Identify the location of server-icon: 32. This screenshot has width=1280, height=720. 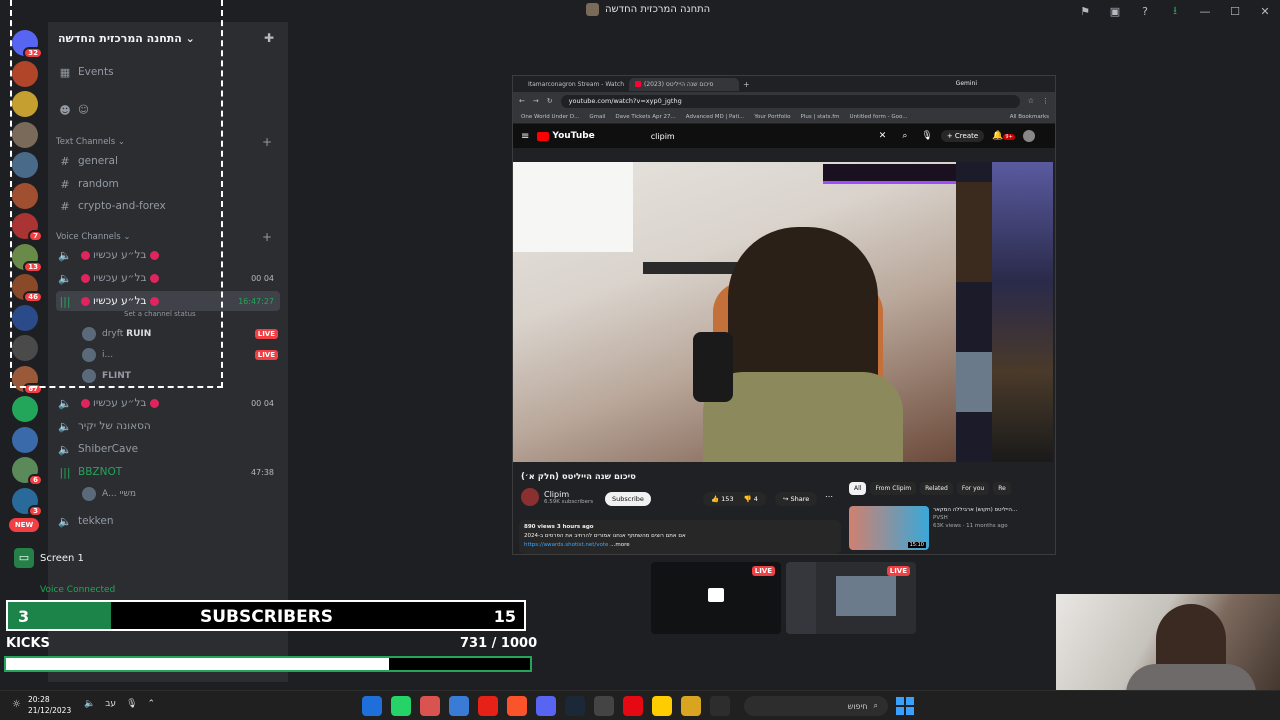
(27, 44).